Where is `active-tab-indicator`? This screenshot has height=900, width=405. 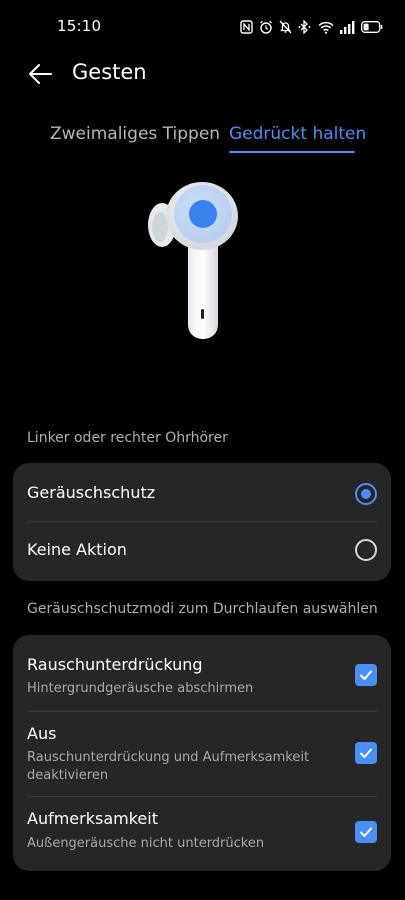 active-tab-indicator is located at coordinates (292, 152).